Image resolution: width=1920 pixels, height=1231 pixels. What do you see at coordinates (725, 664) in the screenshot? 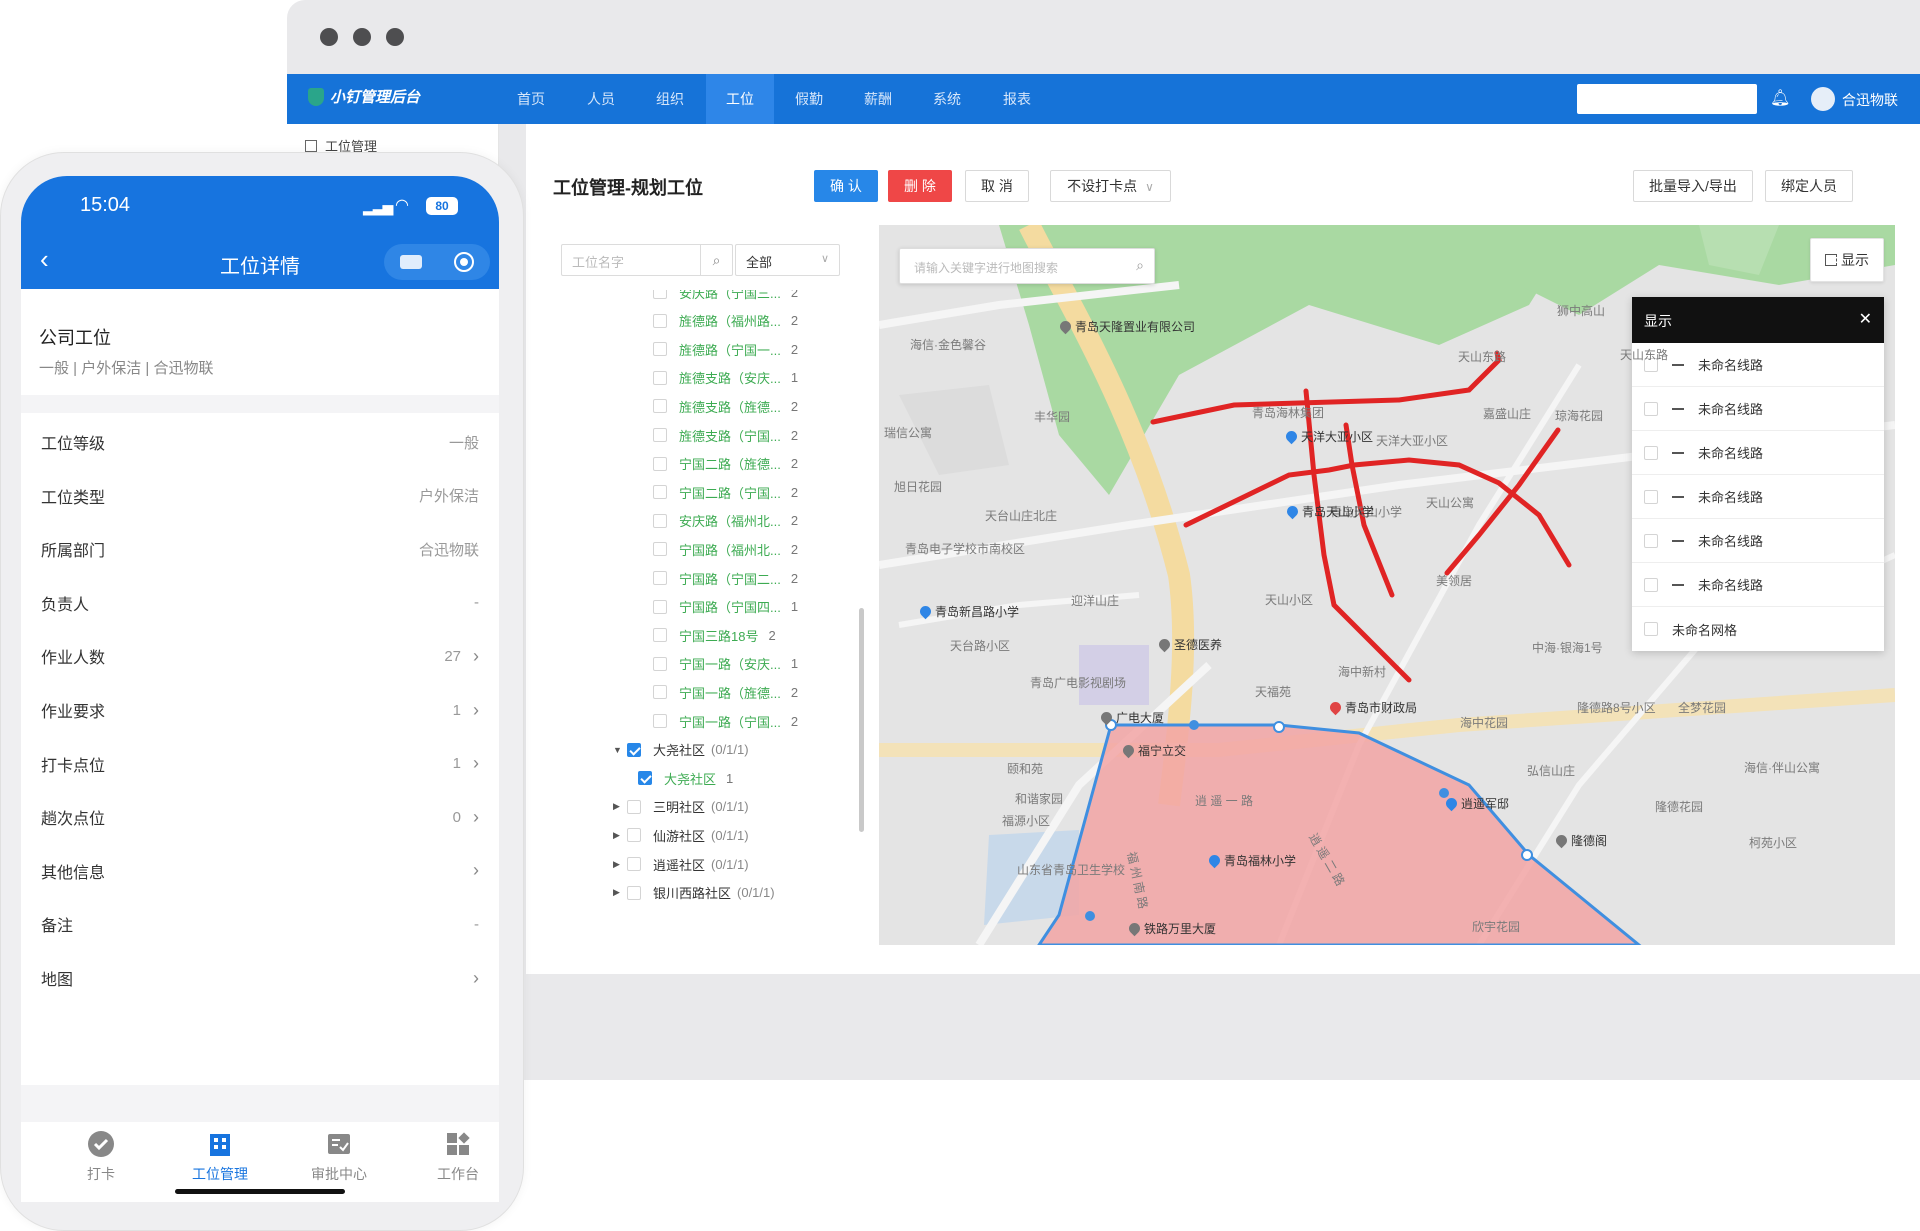
I see `tree-leaf-item: 宁国一路（安庆... 1` at bounding box center [725, 664].